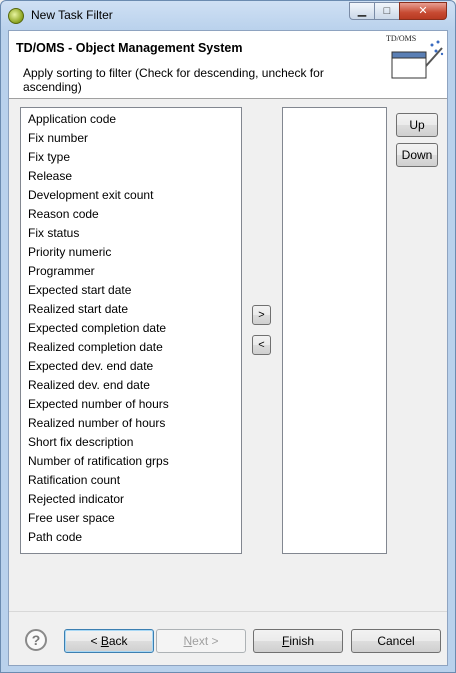 The image size is (456, 673). I want to click on list-item: Expected completion date, so click(131, 328).